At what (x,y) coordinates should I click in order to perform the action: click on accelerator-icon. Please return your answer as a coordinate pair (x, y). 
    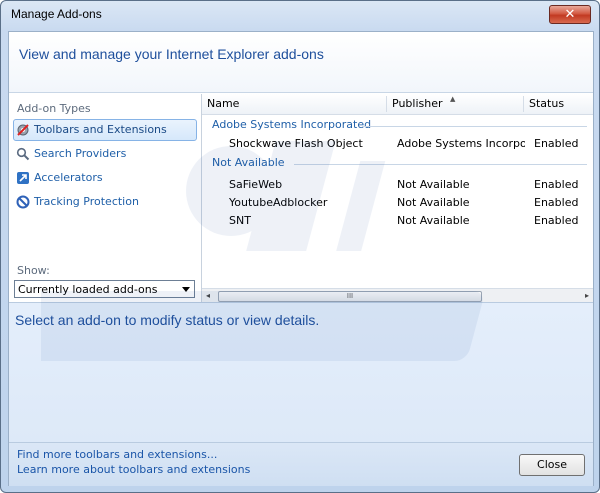
    Looking at the image, I should click on (23, 178).